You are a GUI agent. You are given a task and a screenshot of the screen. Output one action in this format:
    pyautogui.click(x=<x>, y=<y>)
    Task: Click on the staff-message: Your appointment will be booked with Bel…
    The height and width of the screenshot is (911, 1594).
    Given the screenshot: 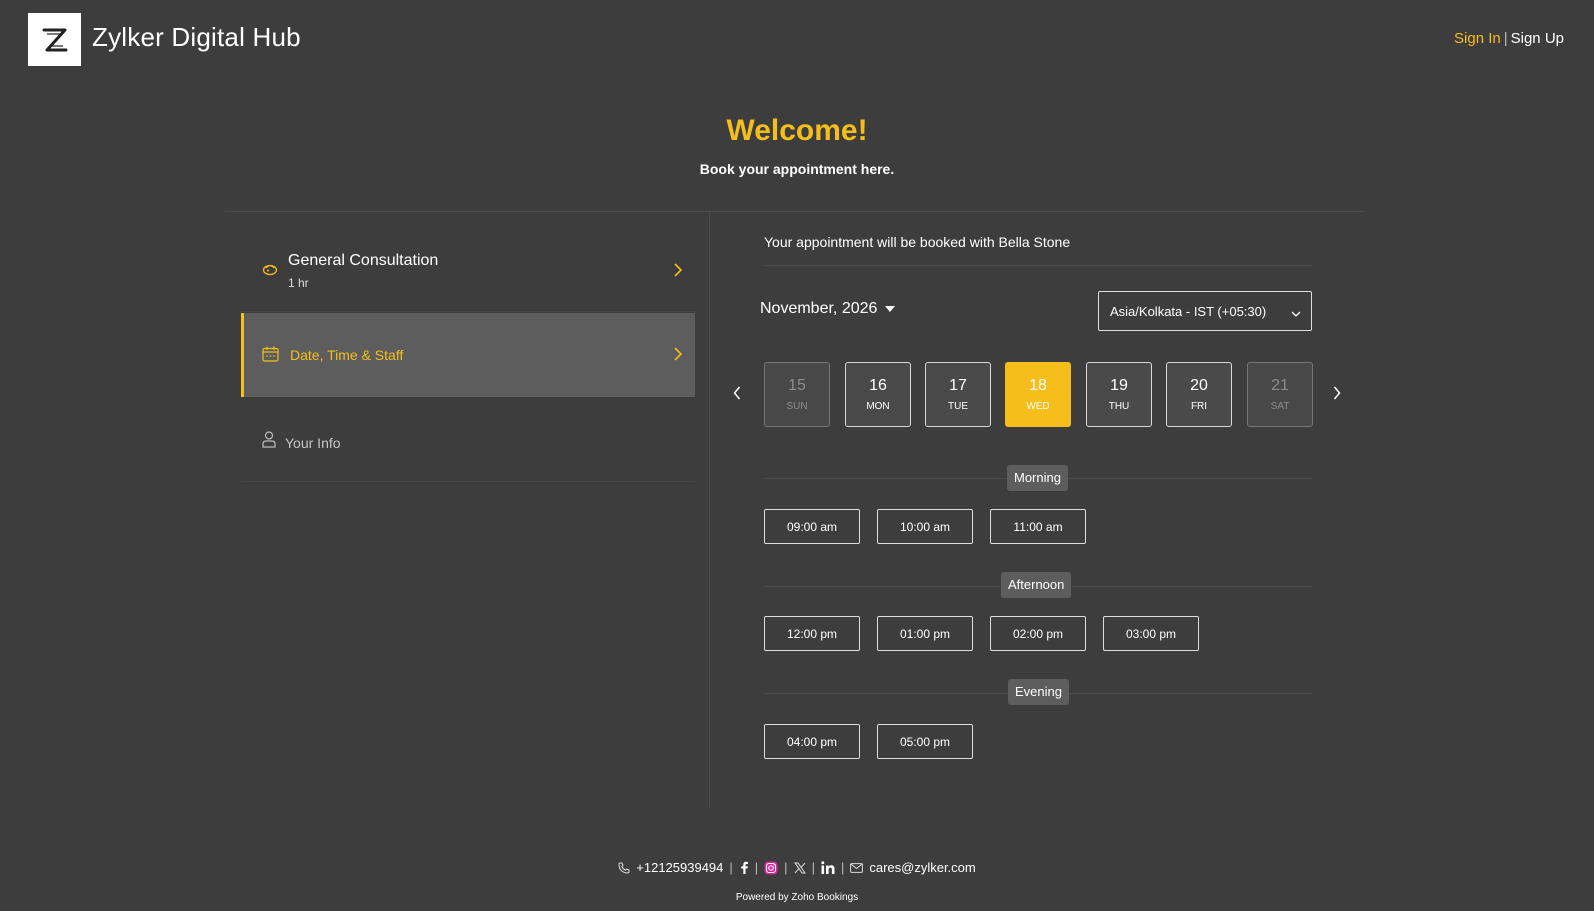 What is the action you would take?
    pyautogui.click(x=917, y=242)
    